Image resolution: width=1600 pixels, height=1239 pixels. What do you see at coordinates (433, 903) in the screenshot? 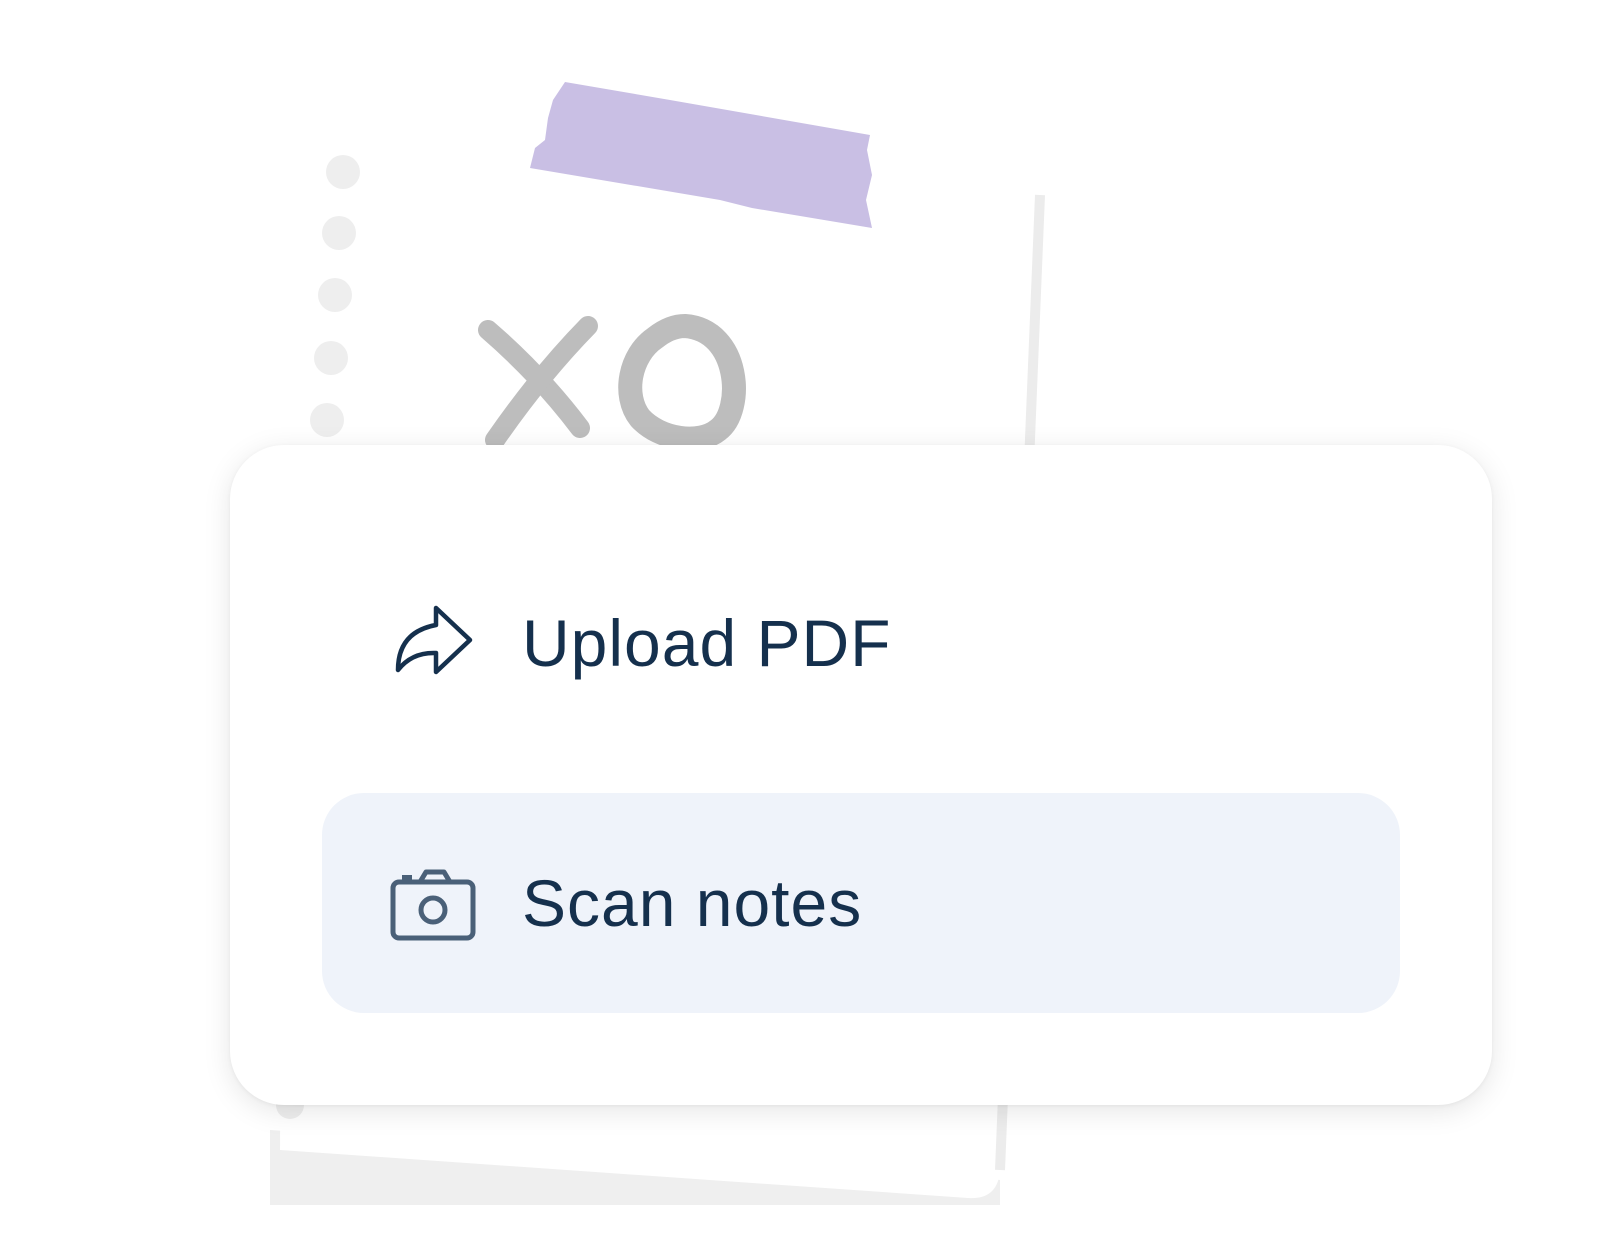
I see `camera-icon` at bounding box center [433, 903].